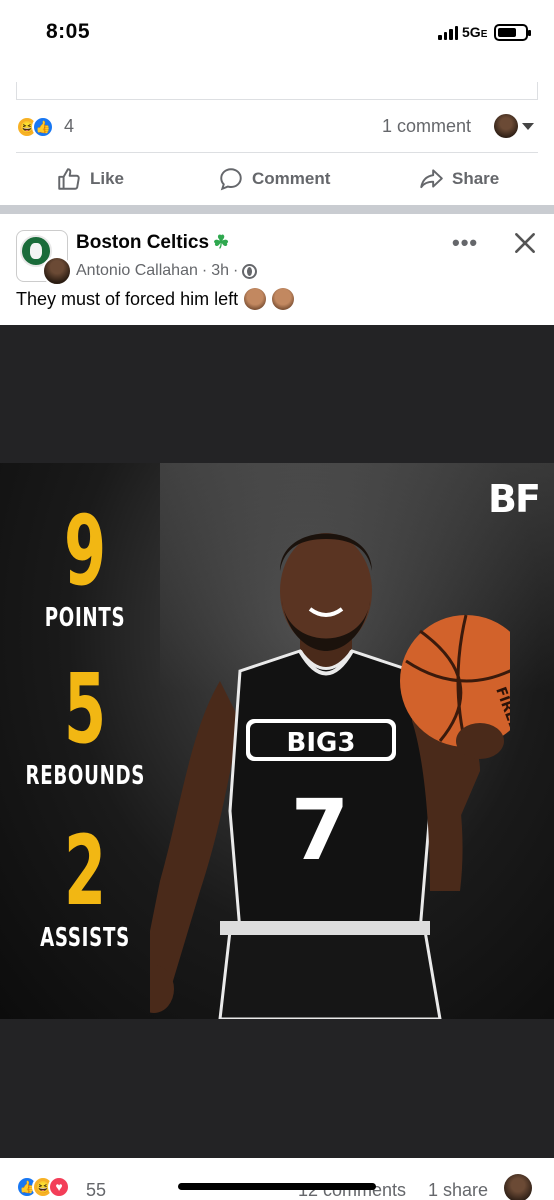  What do you see at coordinates (525, 243) in the screenshot?
I see `close-icon` at bounding box center [525, 243].